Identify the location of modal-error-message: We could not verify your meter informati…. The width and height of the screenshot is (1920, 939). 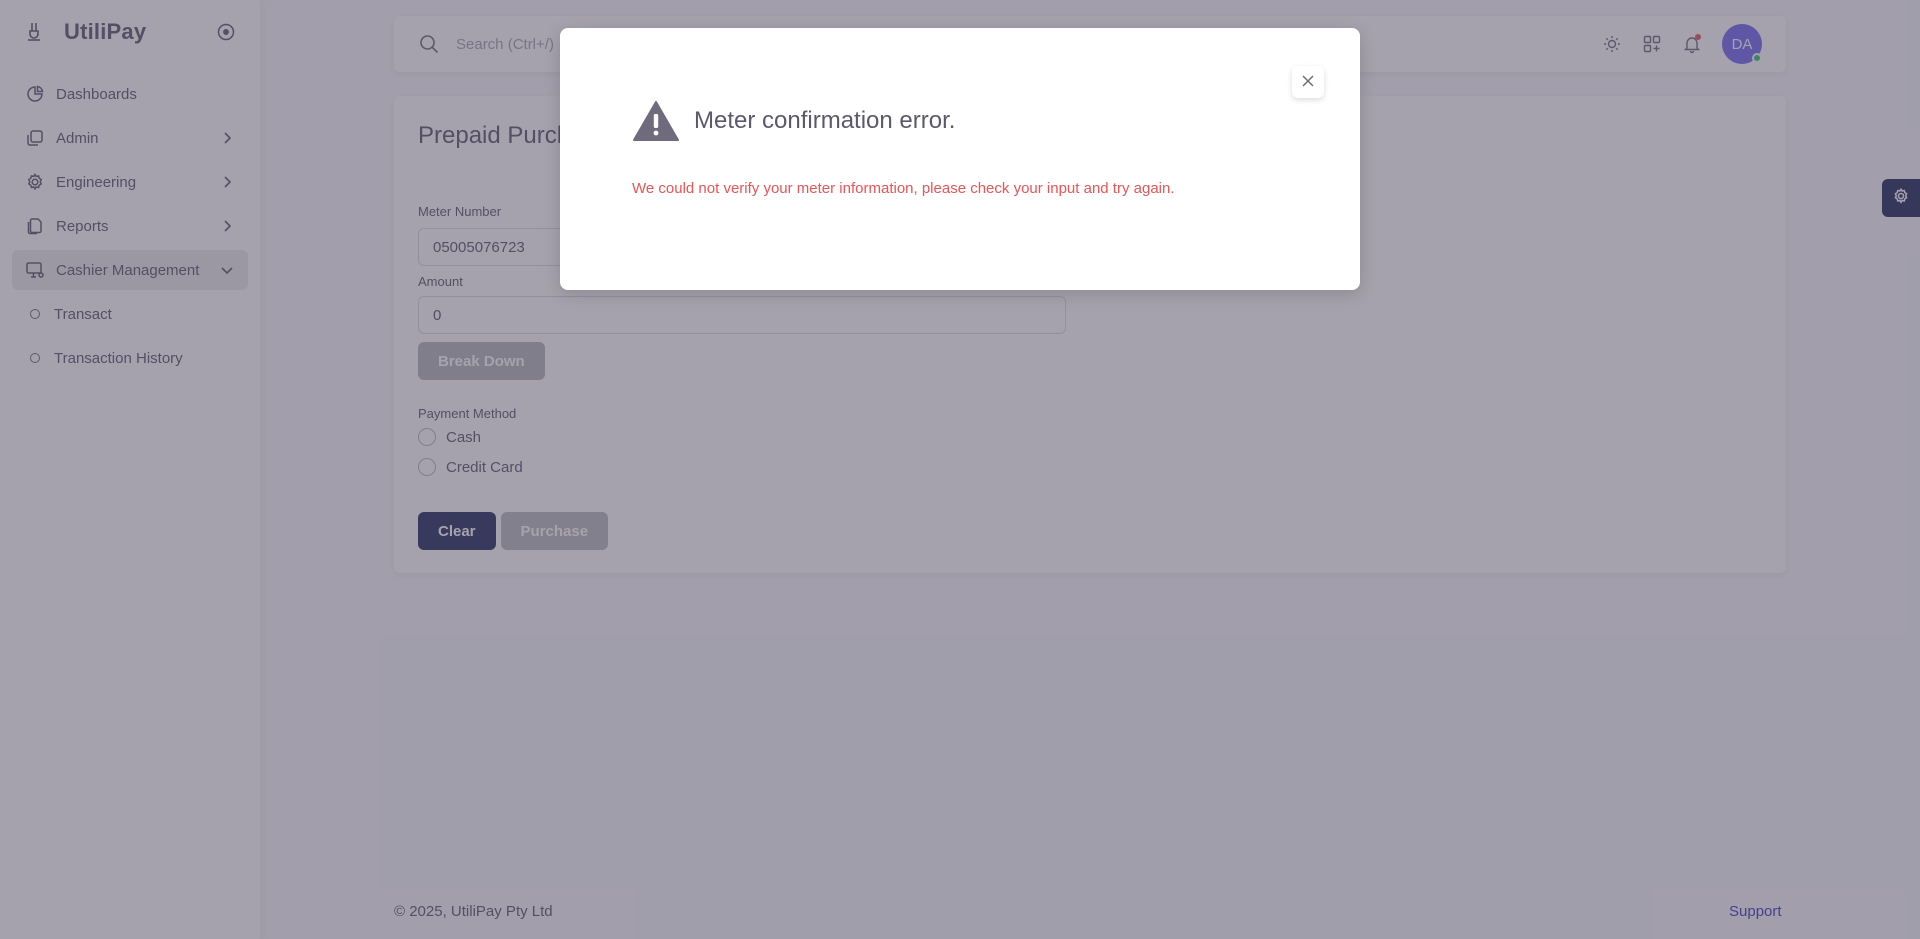
(903, 188).